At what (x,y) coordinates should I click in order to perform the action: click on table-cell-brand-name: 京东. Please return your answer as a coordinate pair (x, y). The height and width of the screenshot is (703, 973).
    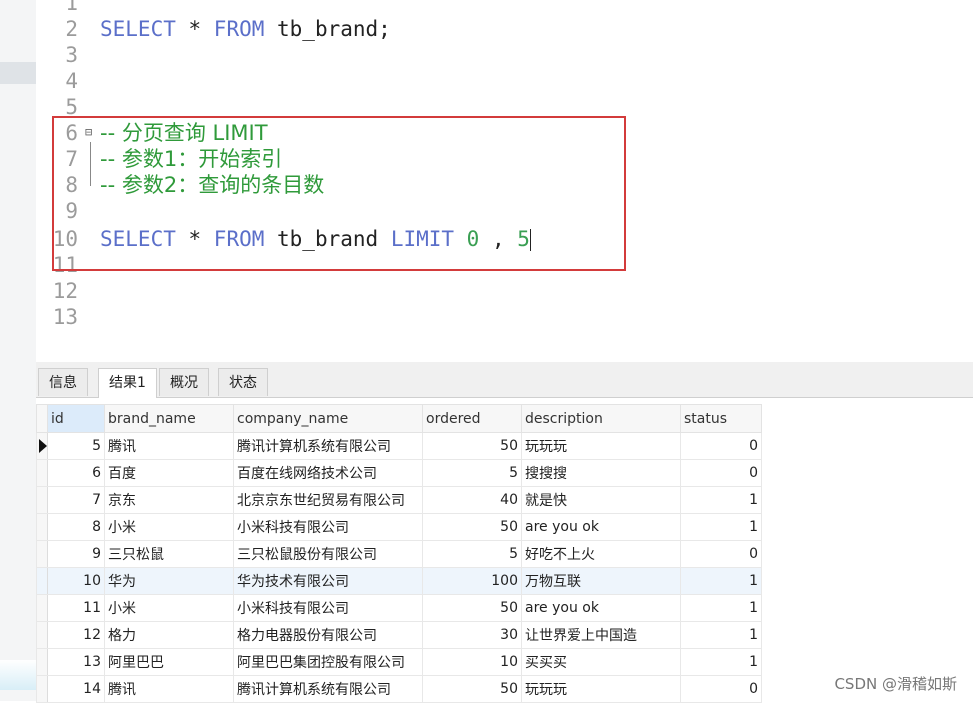
    Looking at the image, I should click on (169, 500).